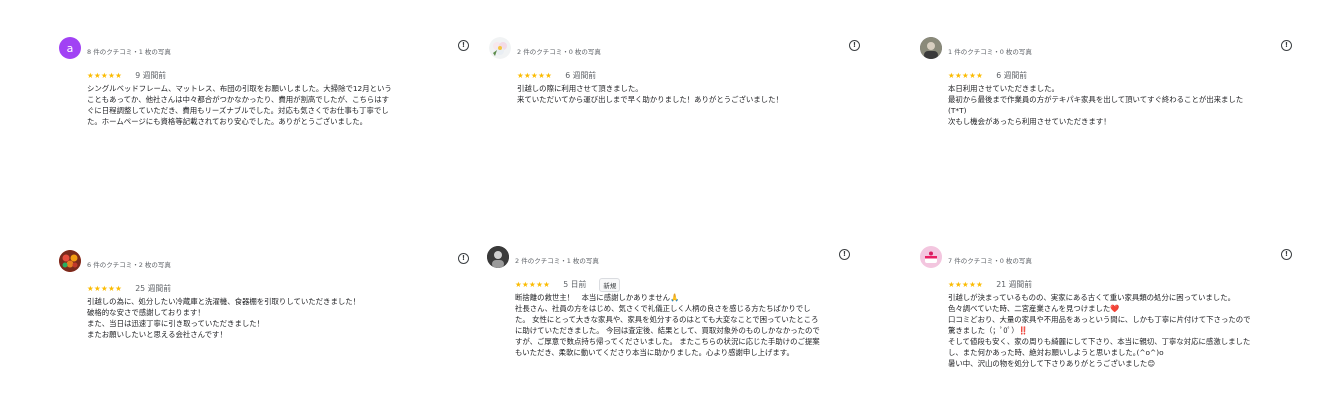 The height and width of the screenshot is (402, 1330). Describe the element at coordinates (957, 110) in the screenshot. I see `review-line: (T*T)` at that location.